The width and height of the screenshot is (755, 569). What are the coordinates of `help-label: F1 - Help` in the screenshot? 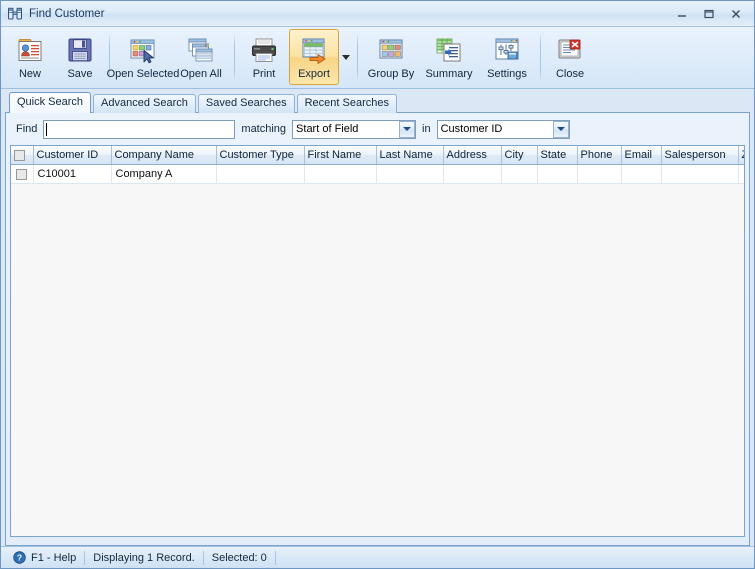 It's located at (54, 557).